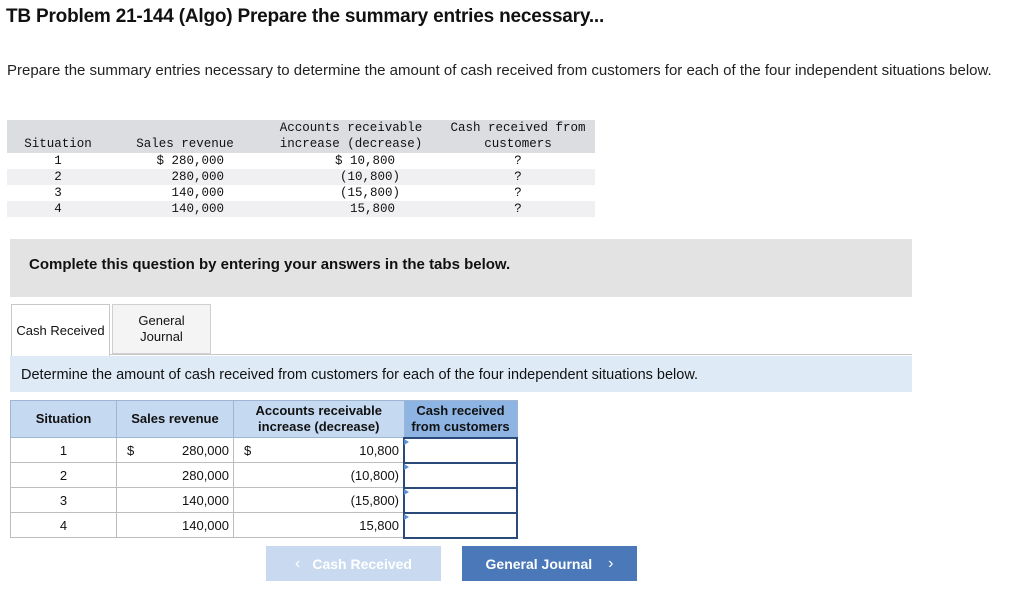  What do you see at coordinates (362, 563) in the screenshot?
I see `prev-tab-label: Cash Received` at bounding box center [362, 563].